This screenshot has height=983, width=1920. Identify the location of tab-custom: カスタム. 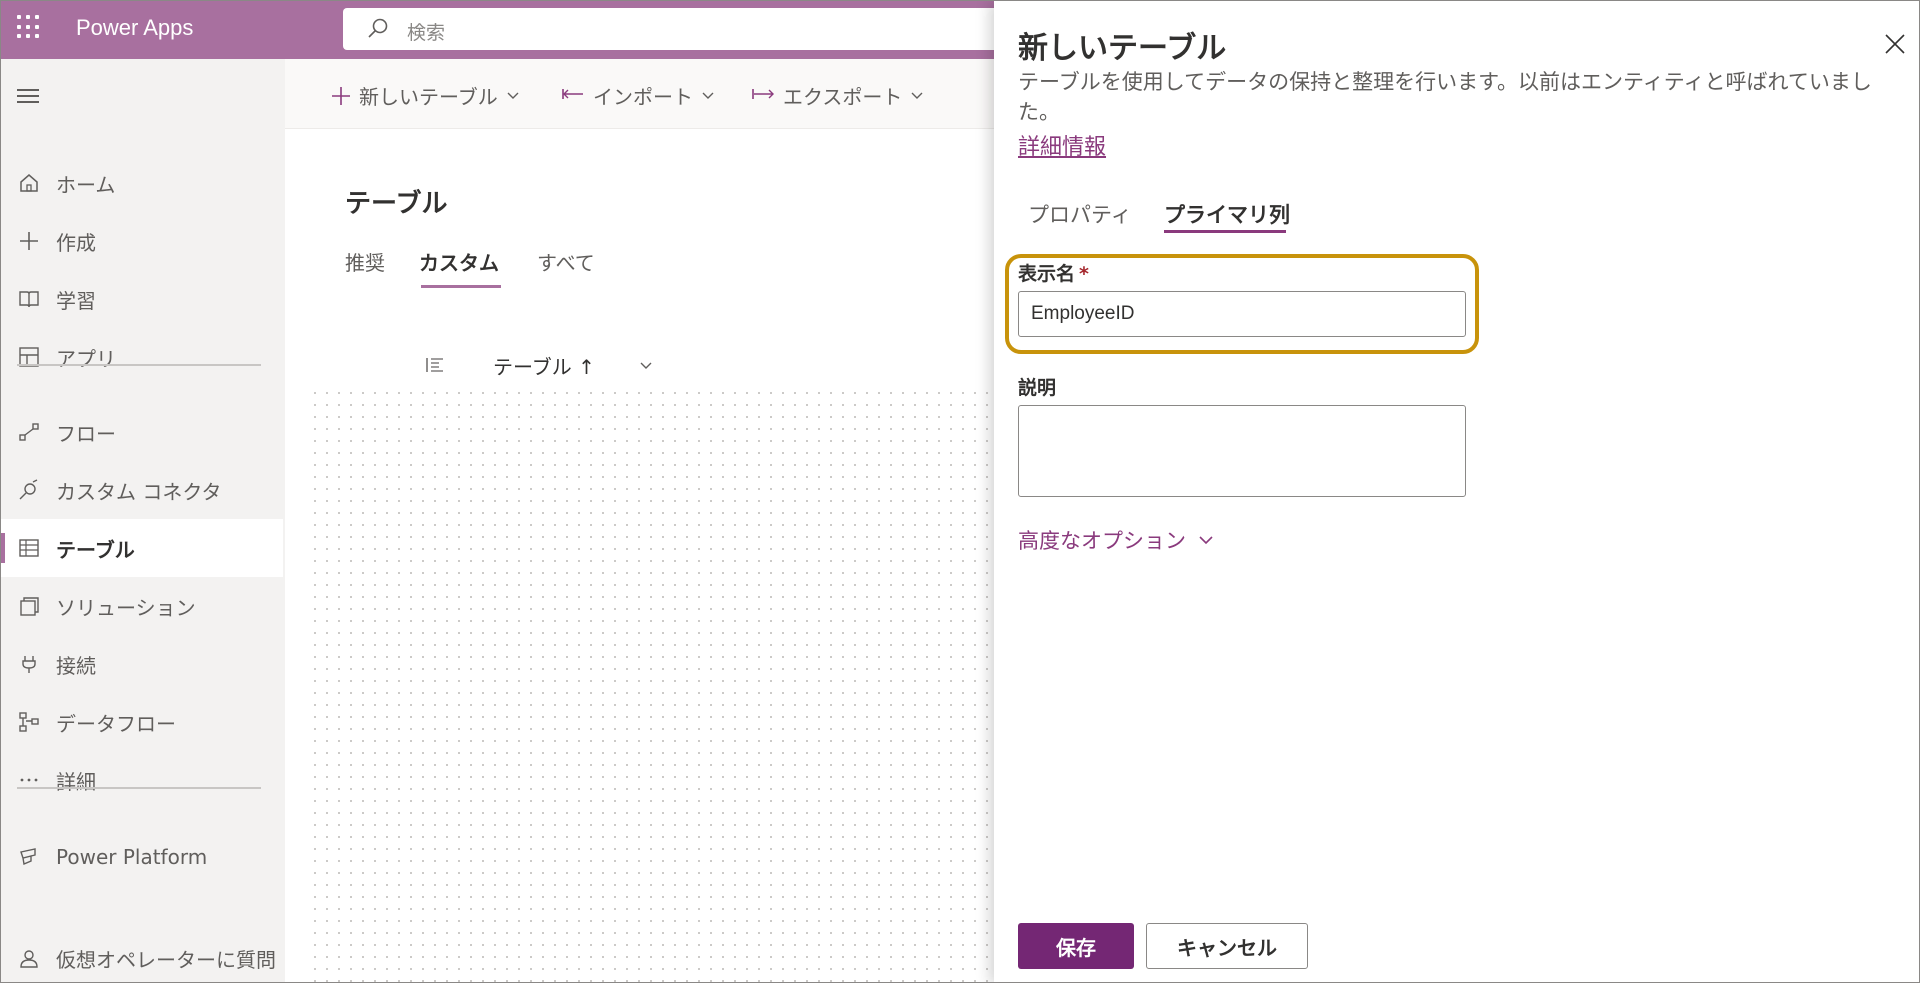
(459, 261).